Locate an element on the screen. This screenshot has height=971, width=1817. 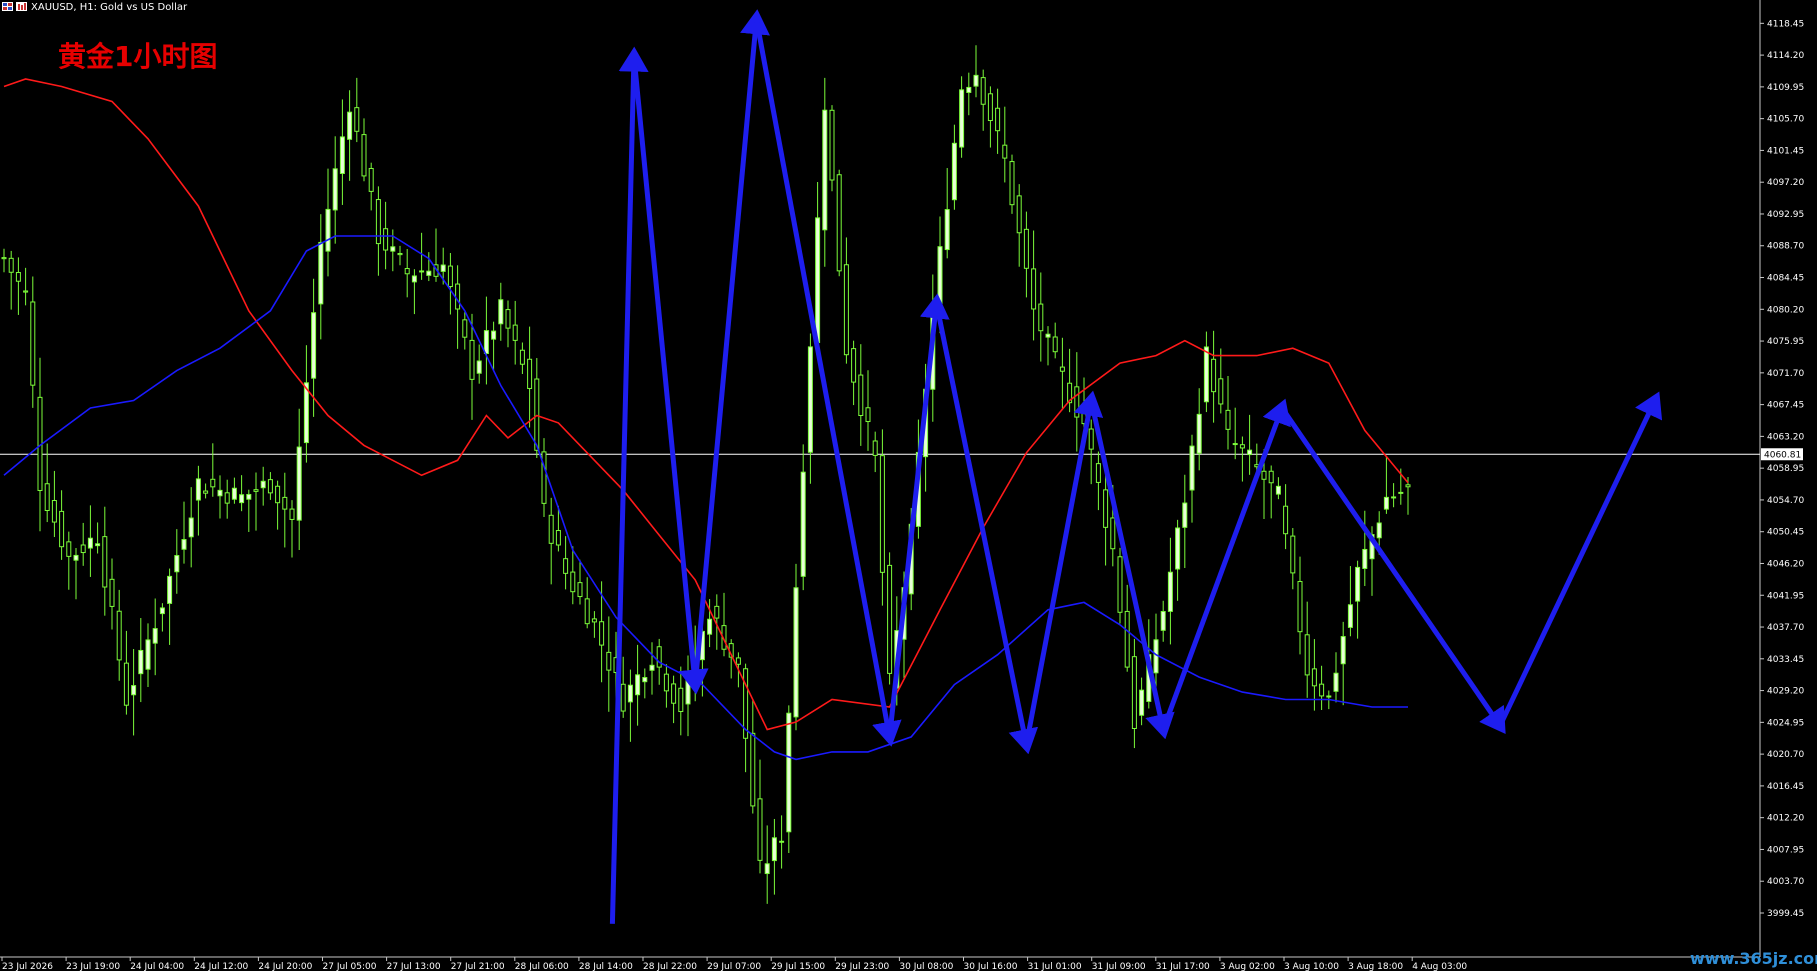
y-tick-label: 4046.20 is located at coordinates (1785, 564).